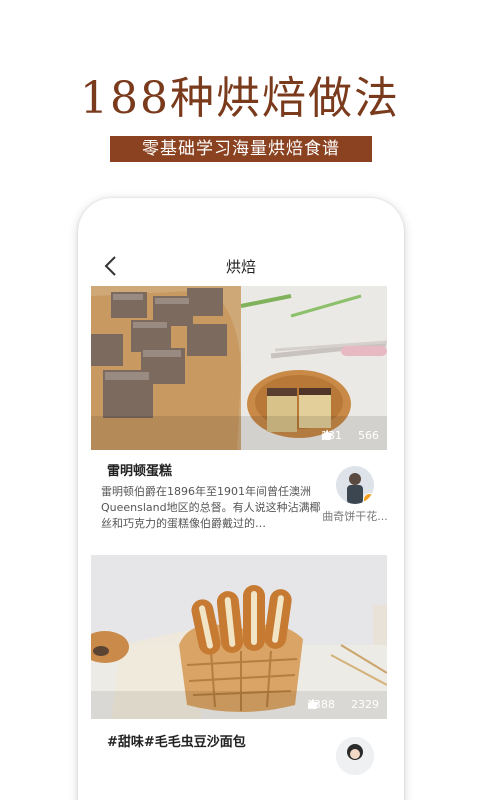 This screenshot has height=800, width=480. I want to click on lamington-photo, so click(239, 368).